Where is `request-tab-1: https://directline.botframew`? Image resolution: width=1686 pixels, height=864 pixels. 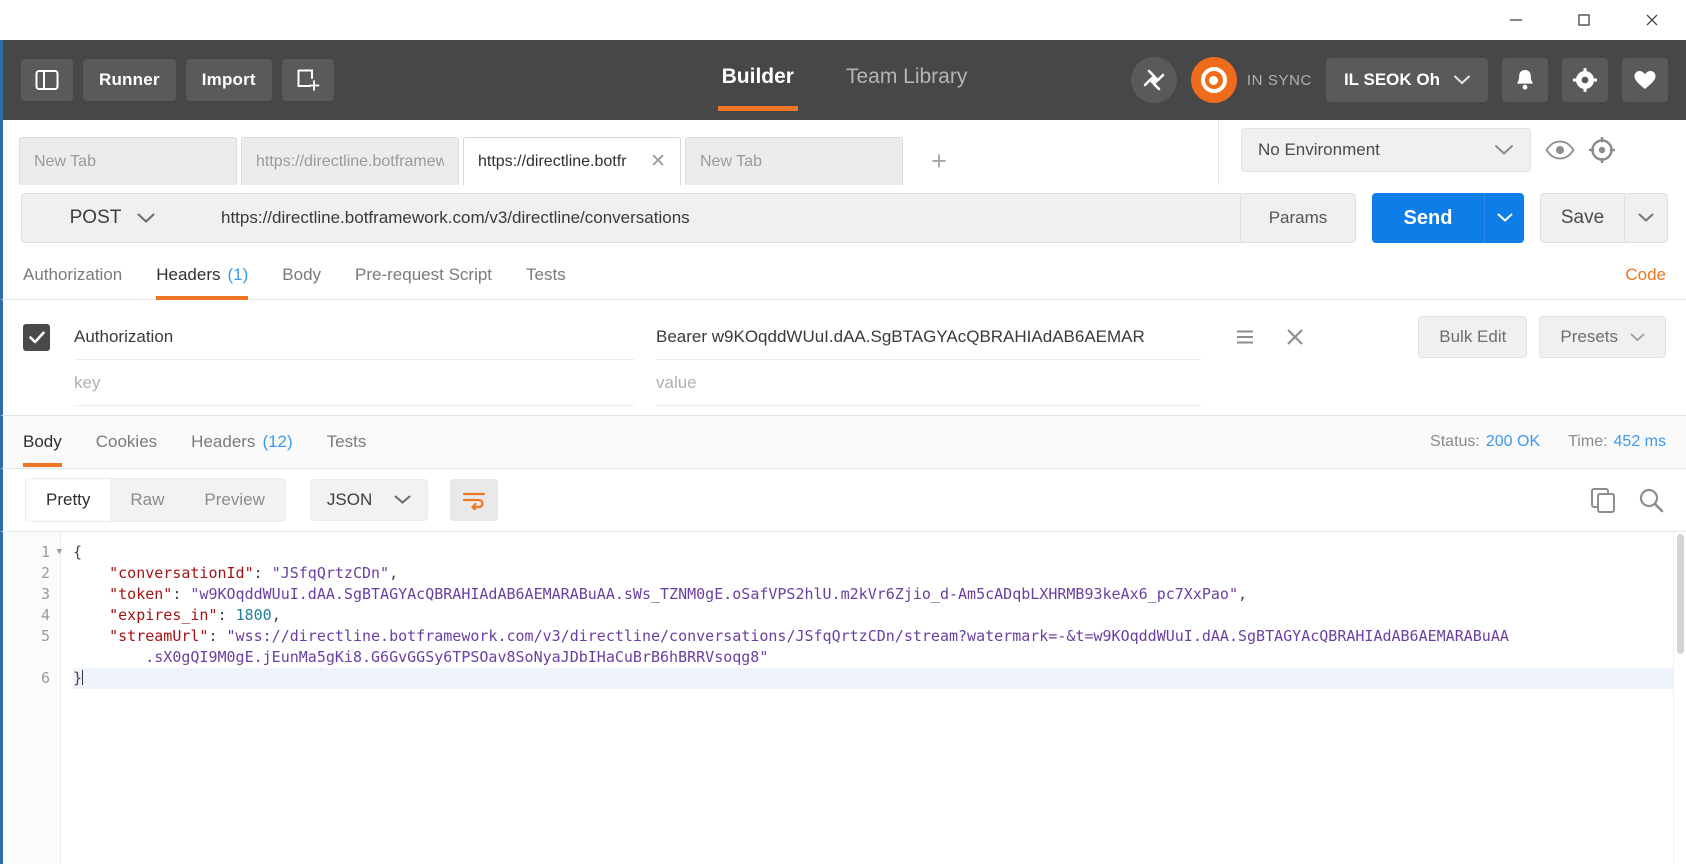
request-tab-1: https://directline.botframew is located at coordinates (350, 161).